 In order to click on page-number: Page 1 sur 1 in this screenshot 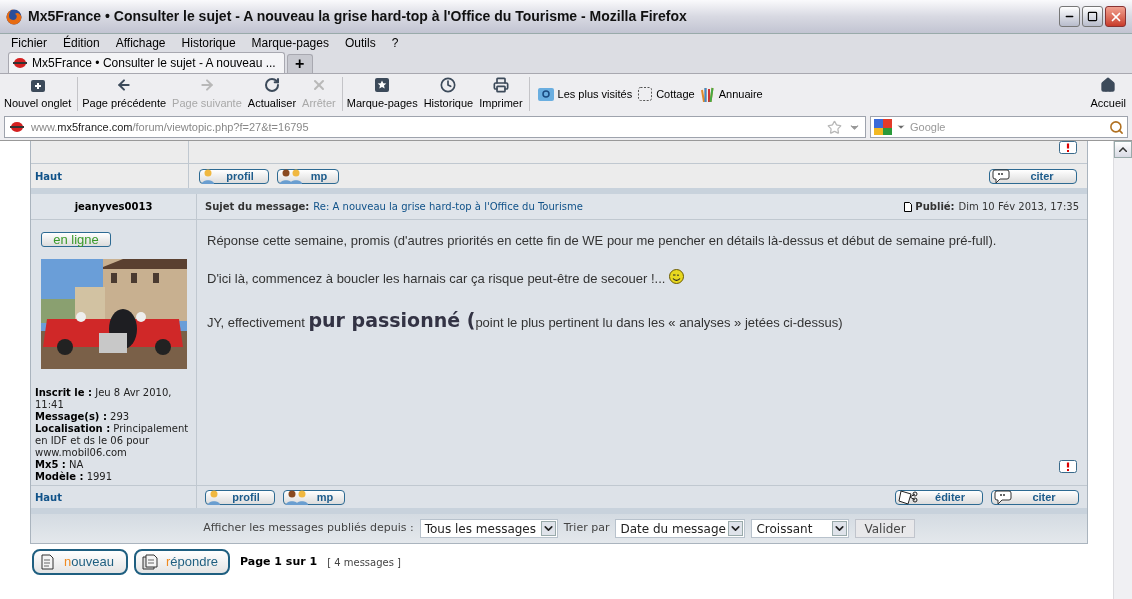, I will do `click(279, 561)`.